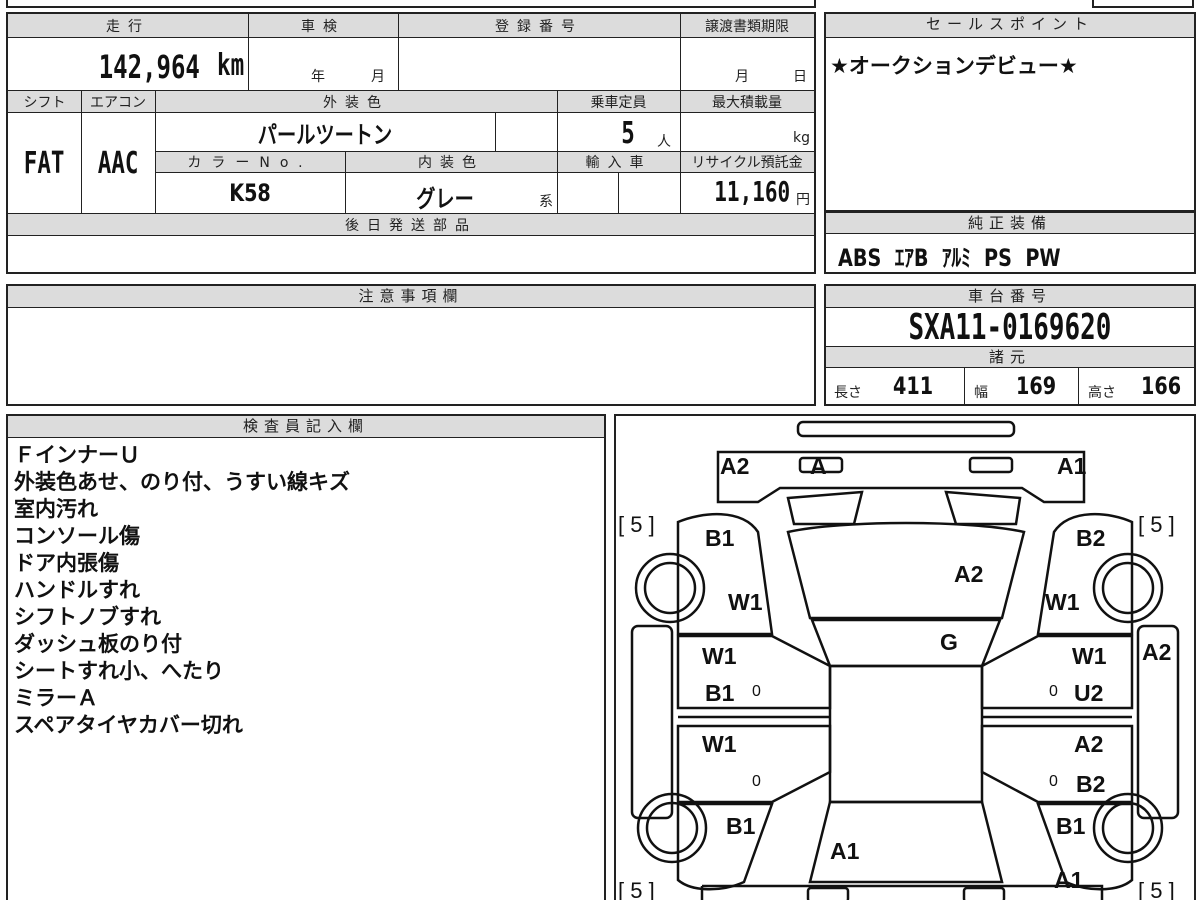 Image resolution: width=1200 pixels, height=900 pixels. What do you see at coordinates (182, 482) in the screenshot?
I see `note-line: 外装色あせ、のり付、うすい線キズ` at bounding box center [182, 482].